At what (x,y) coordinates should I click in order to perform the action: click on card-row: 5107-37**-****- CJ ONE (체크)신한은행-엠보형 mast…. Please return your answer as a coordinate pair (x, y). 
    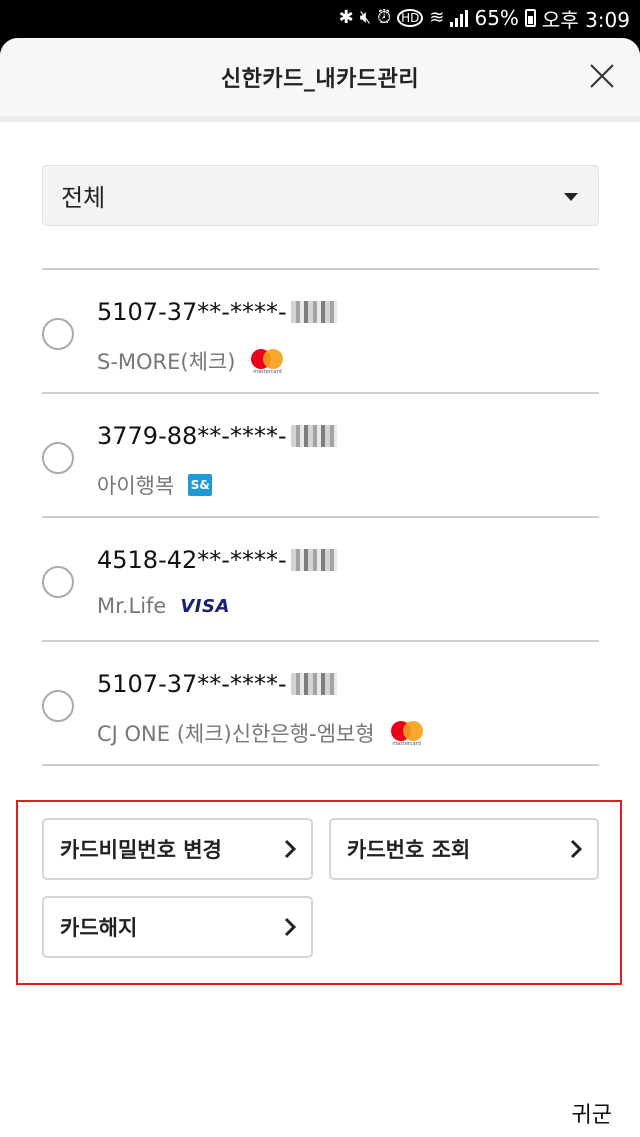
    Looking at the image, I should click on (320, 704).